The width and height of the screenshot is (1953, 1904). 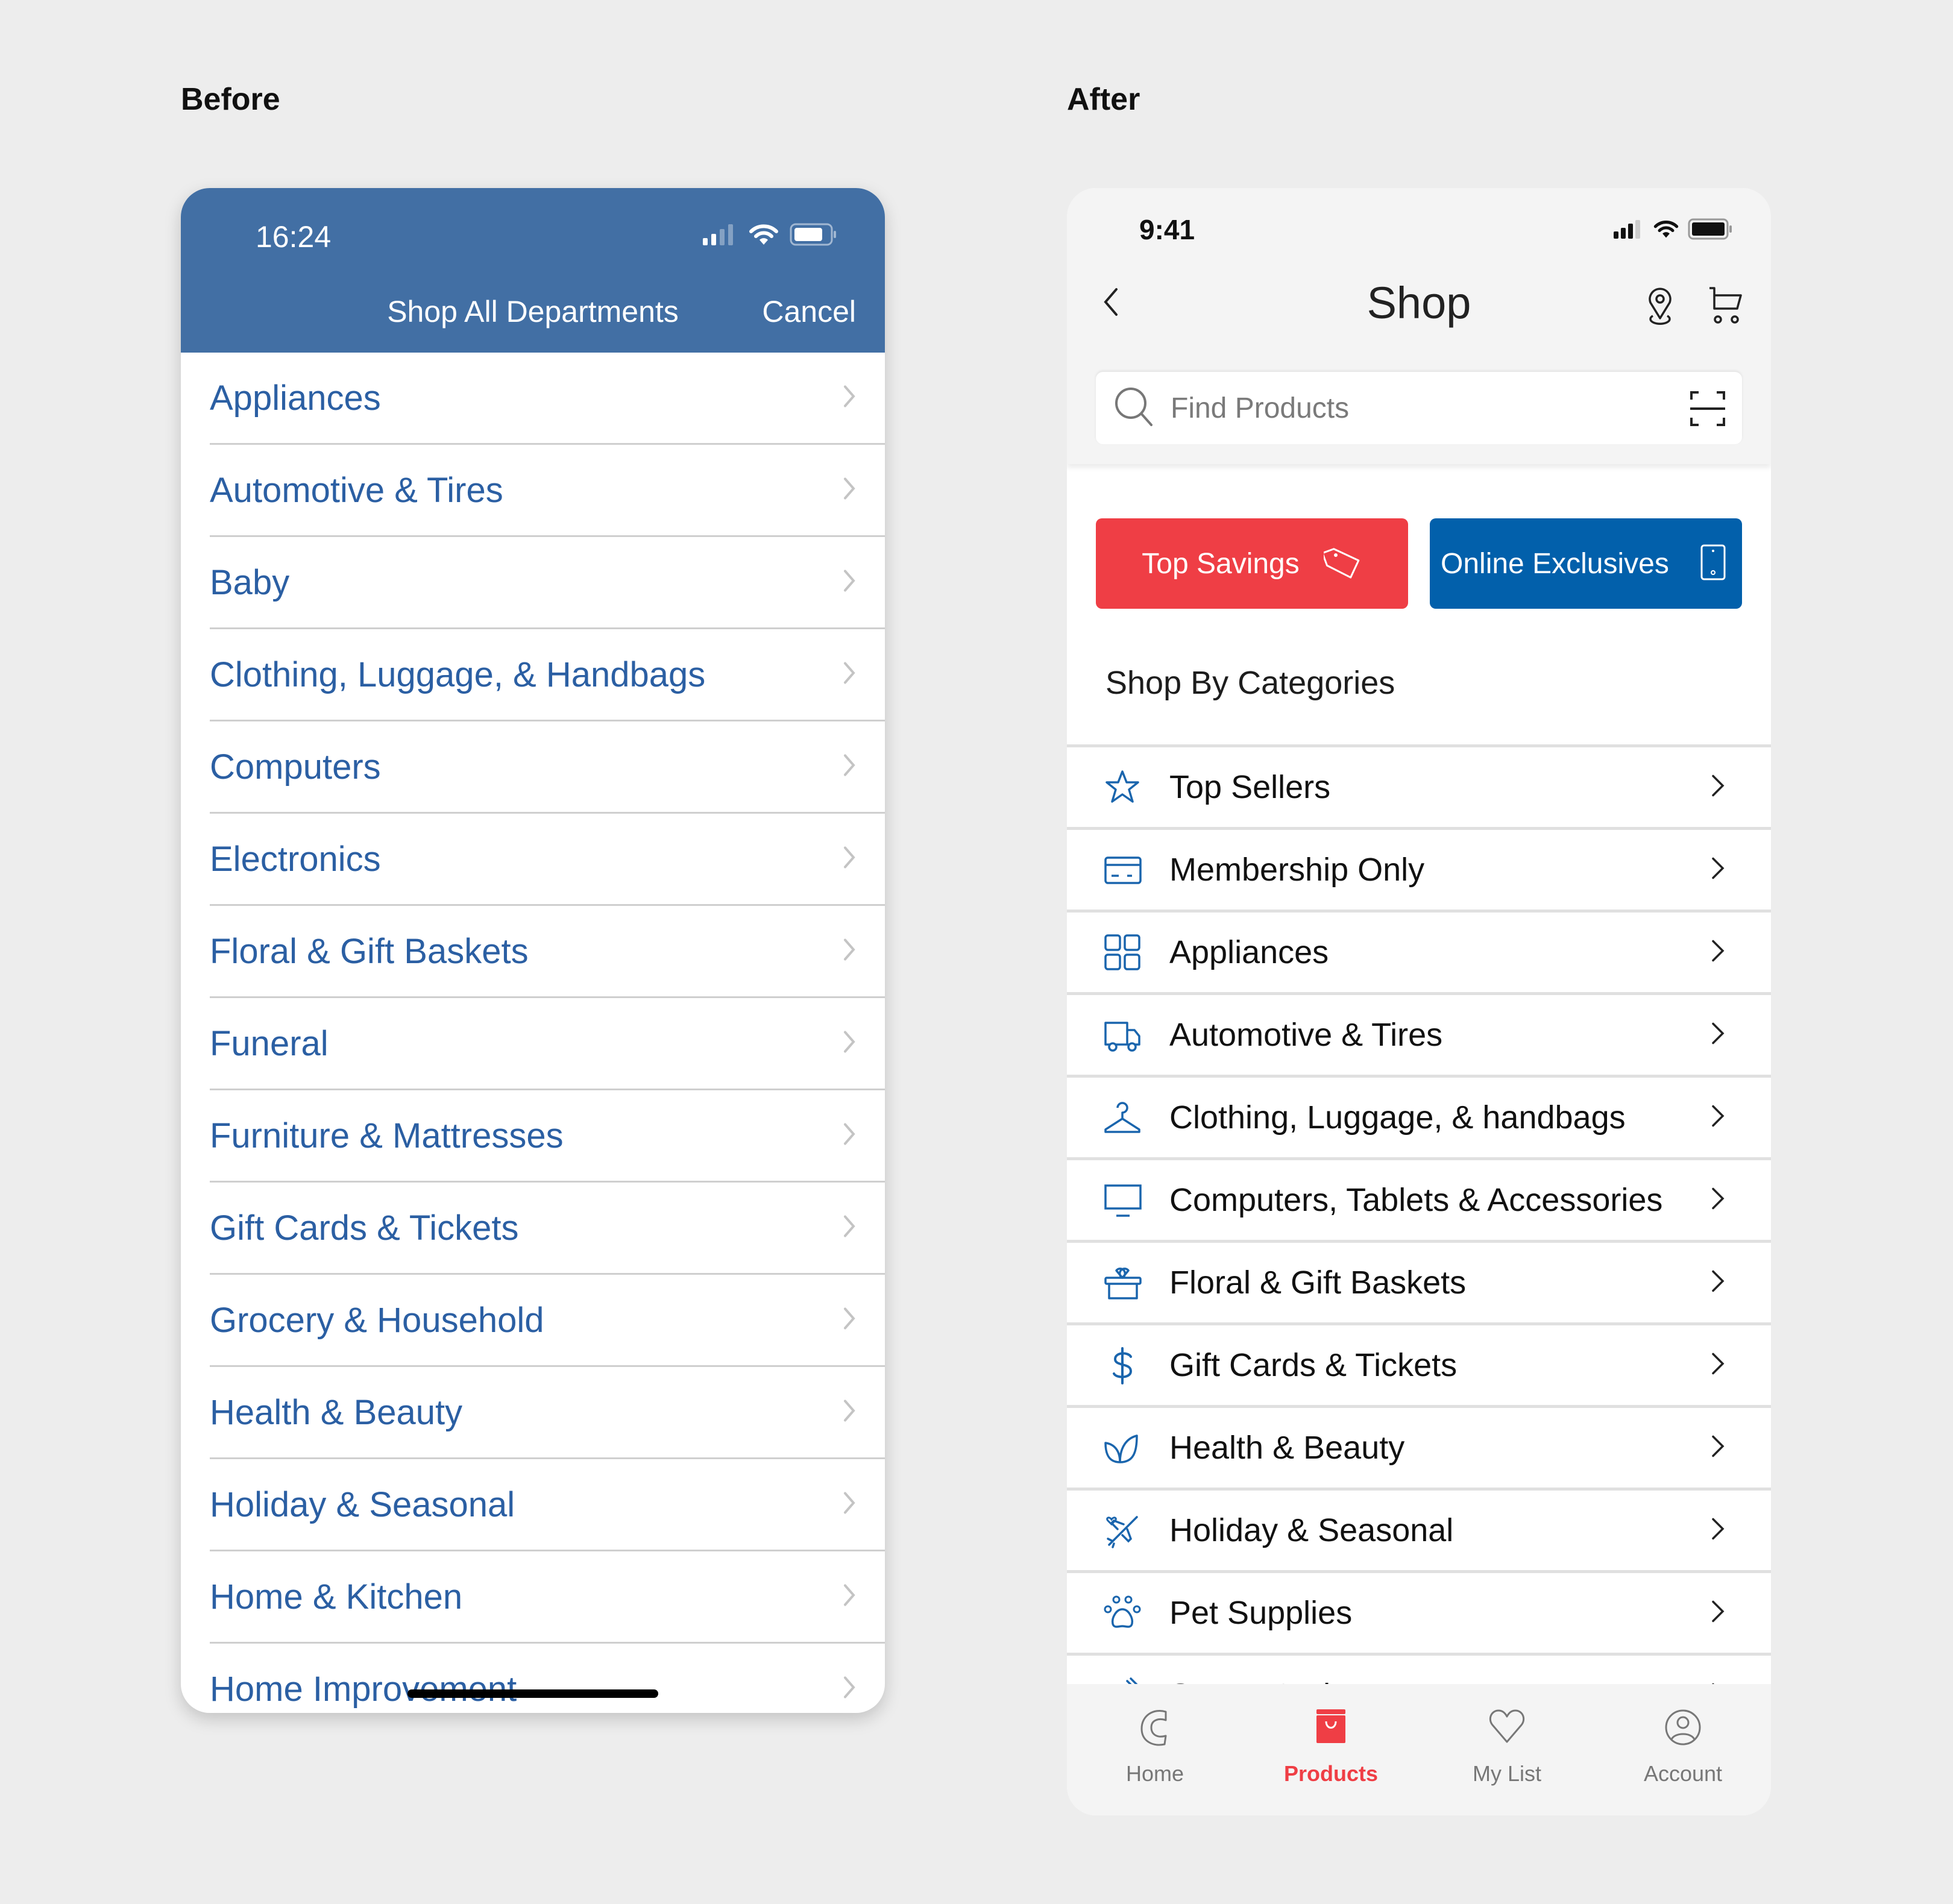 What do you see at coordinates (1261, 1613) in the screenshot?
I see `category-label: Pet Supplies` at bounding box center [1261, 1613].